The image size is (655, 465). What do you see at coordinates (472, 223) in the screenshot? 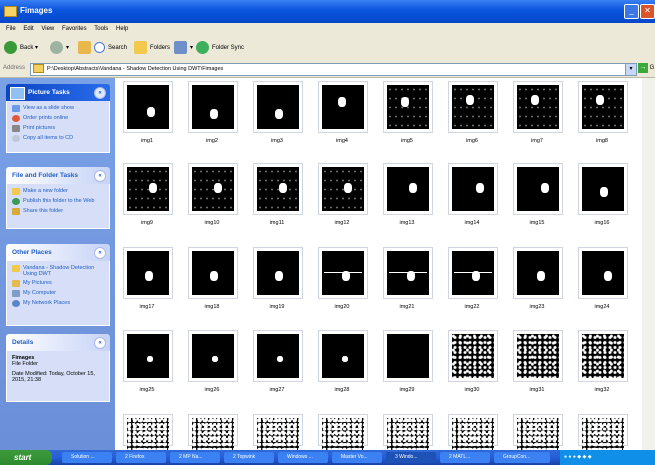
I see `thumbnail-label: img14` at bounding box center [472, 223].